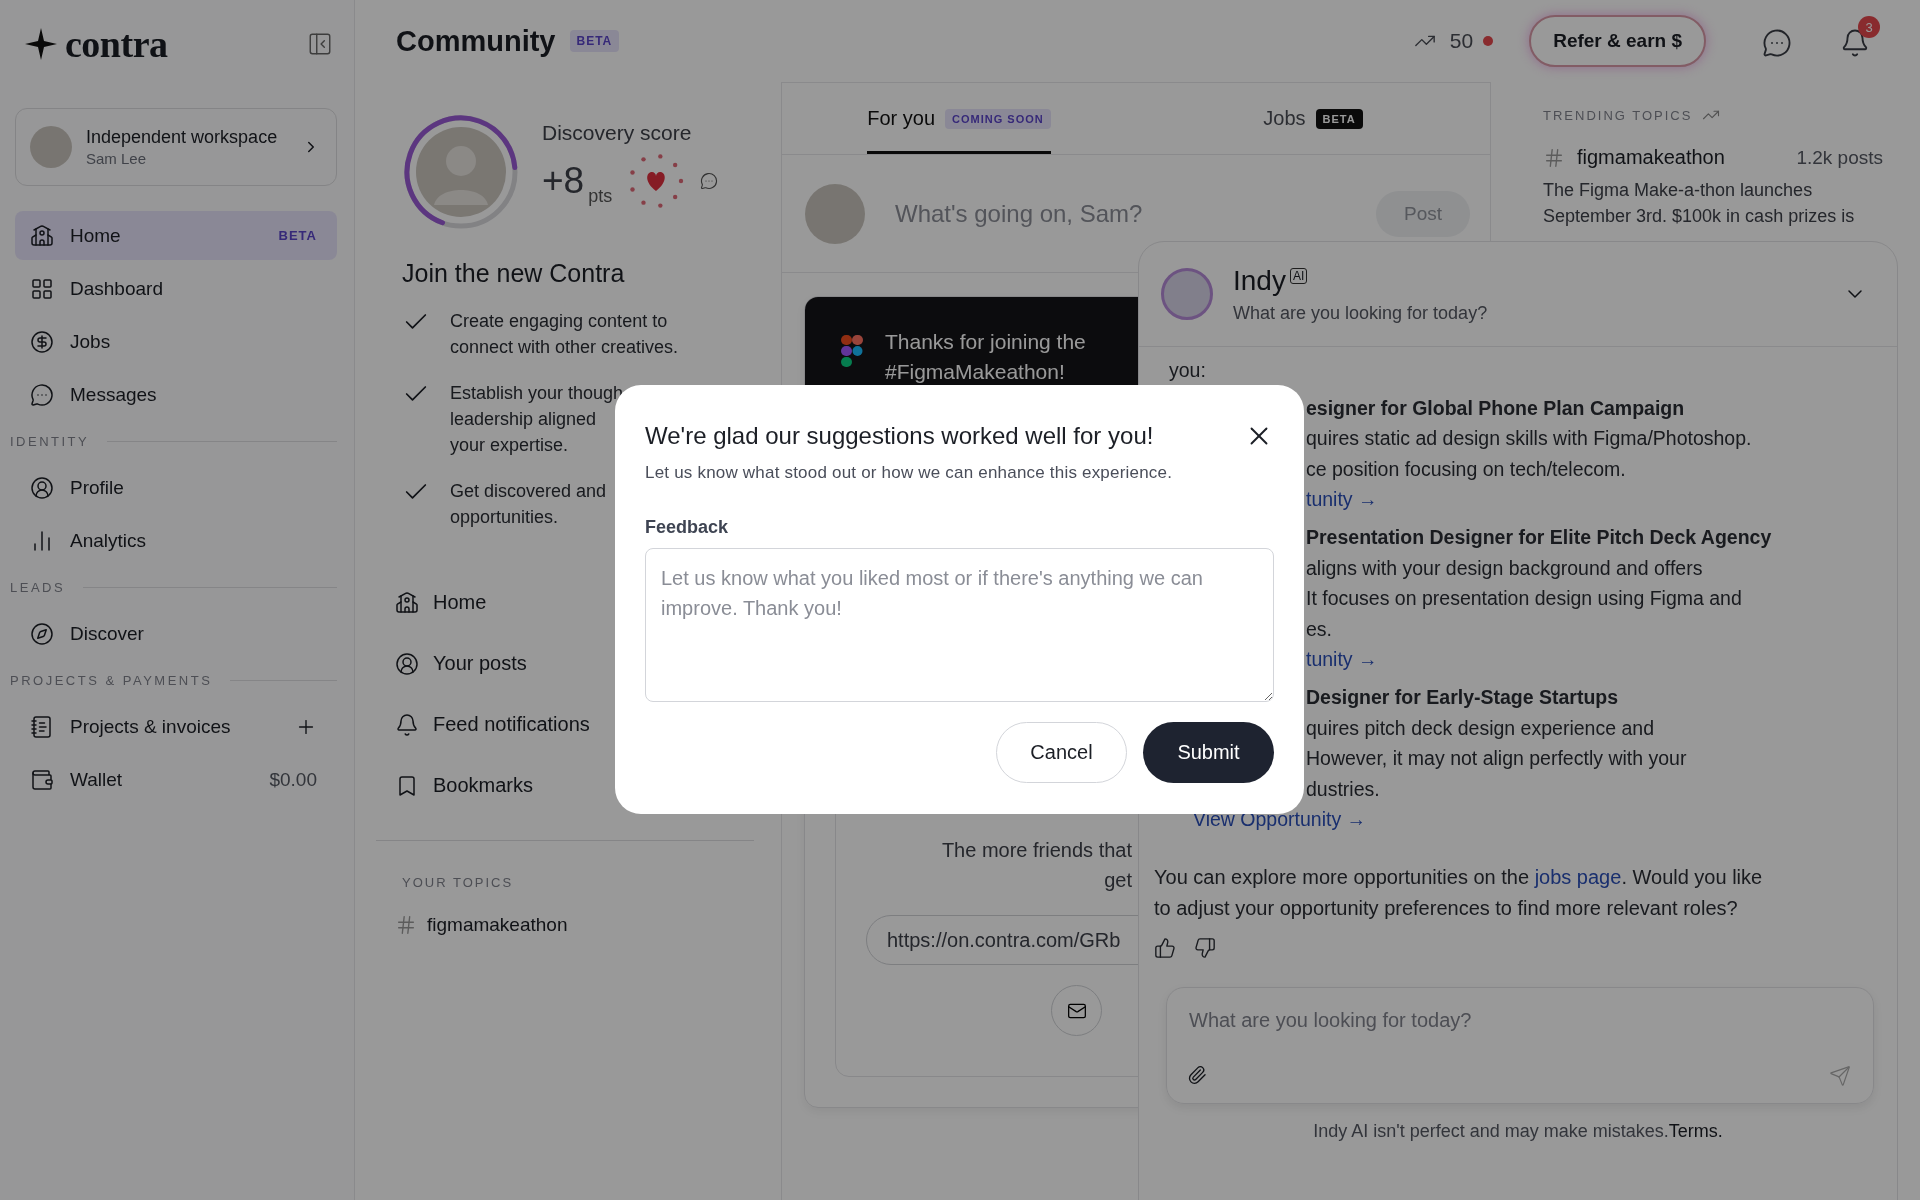  Describe the element at coordinates (1061, 752) in the screenshot. I see `cancel-button: Cancel` at that location.